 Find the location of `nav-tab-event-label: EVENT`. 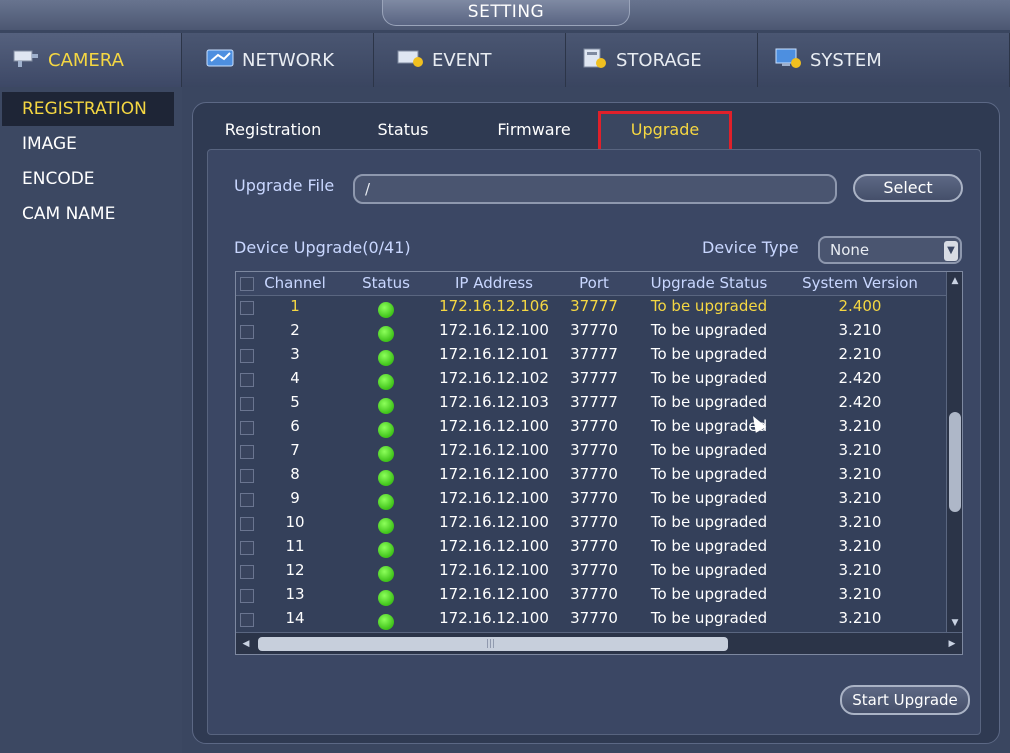

nav-tab-event-label: EVENT is located at coordinates (462, 60).